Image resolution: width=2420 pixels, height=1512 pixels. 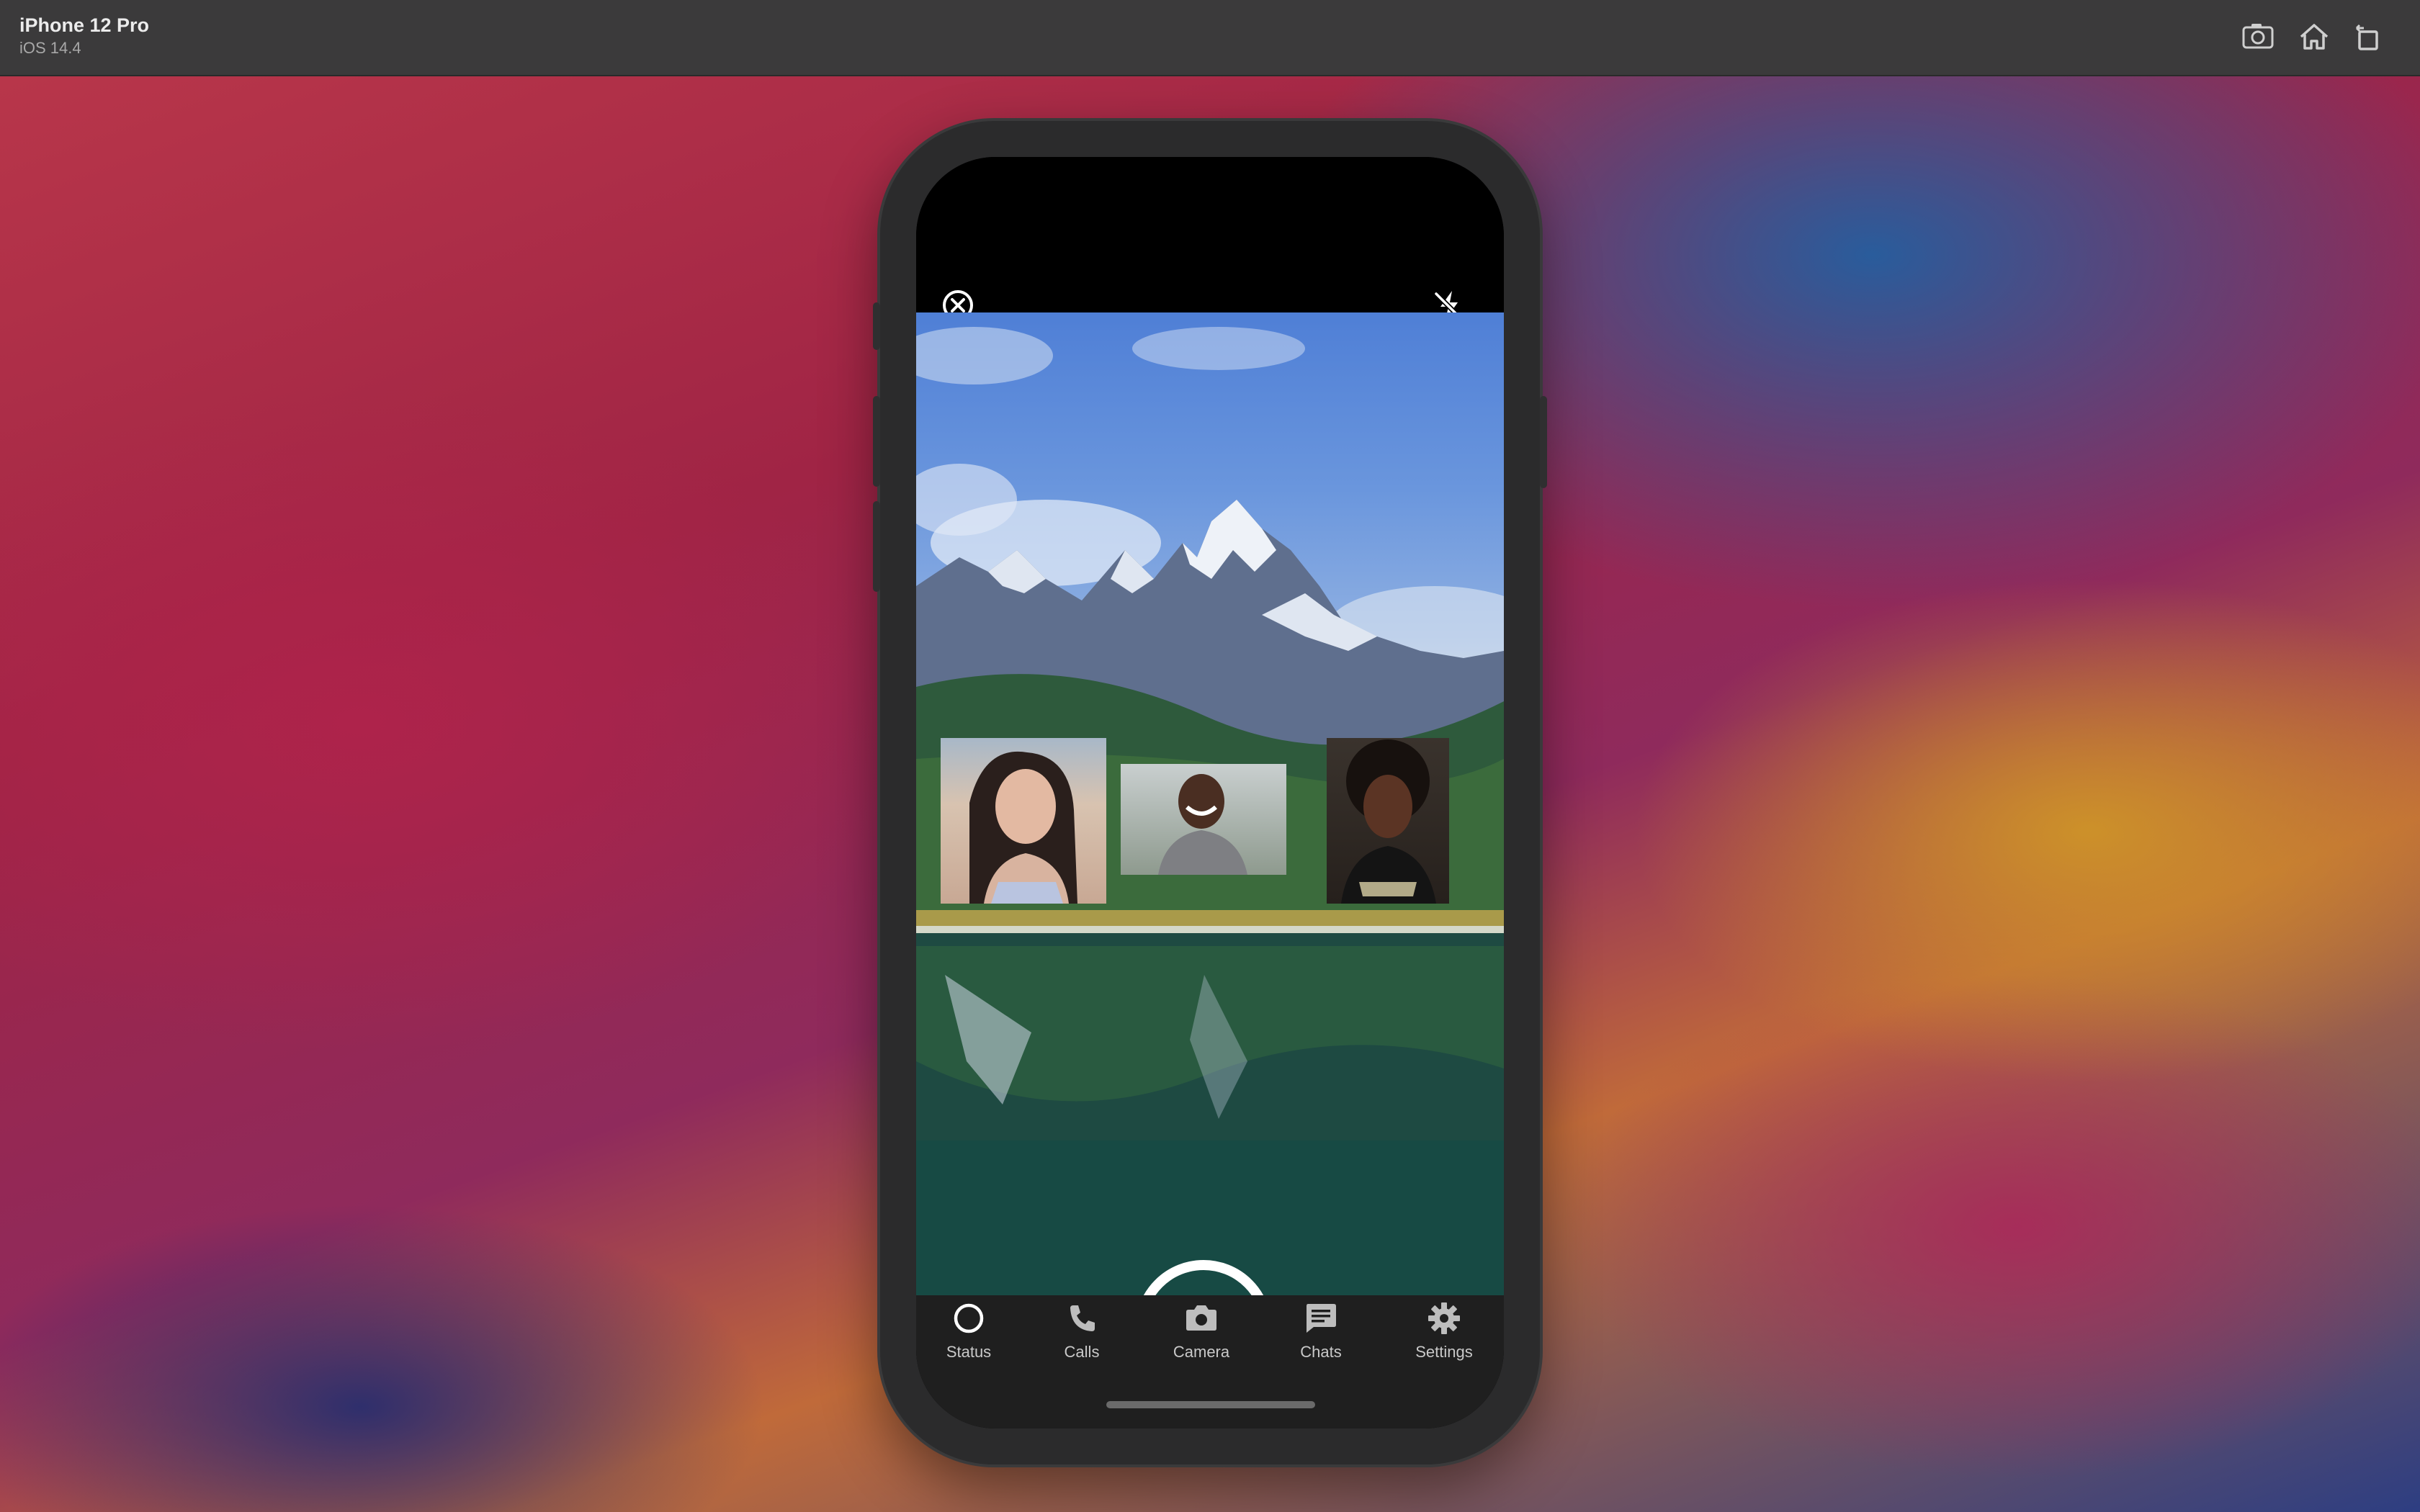 I want to click on home-indicator, so click(x=1210, y=1404).